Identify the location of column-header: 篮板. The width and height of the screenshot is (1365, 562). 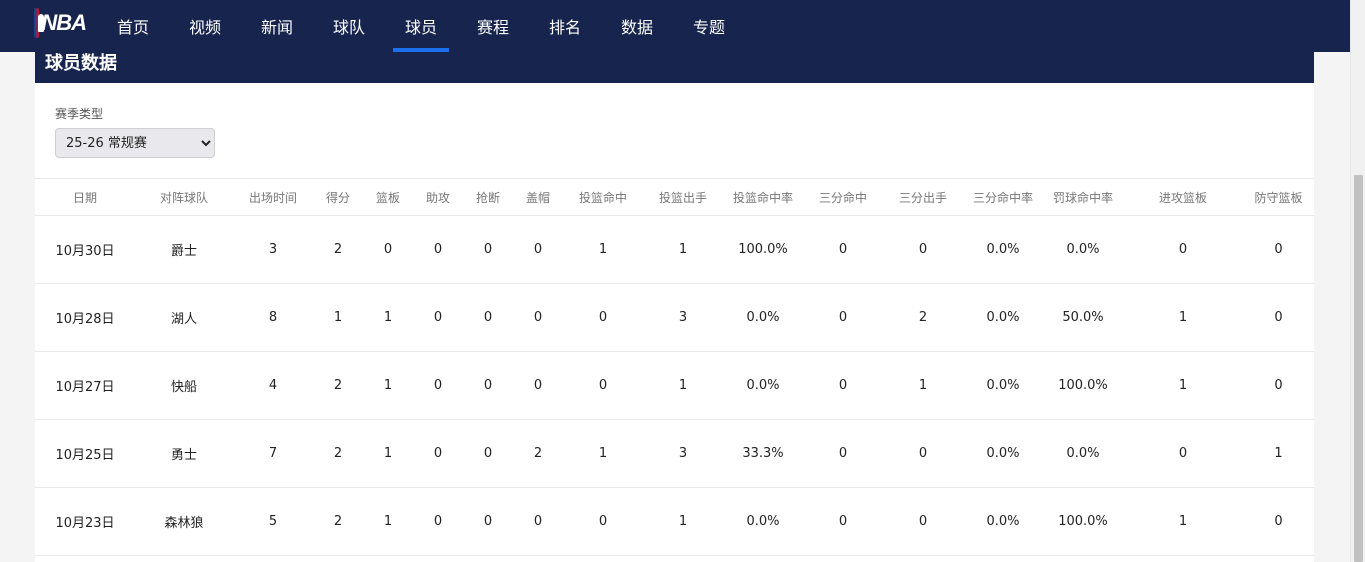
(388, 197).